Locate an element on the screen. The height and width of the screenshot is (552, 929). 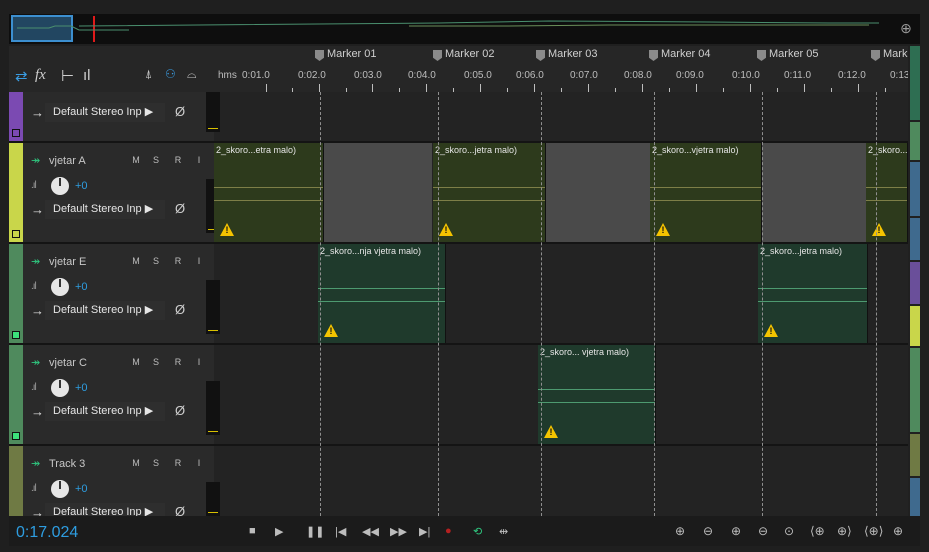
marker-label: Marker 02 is located at coordinates (464, 56).